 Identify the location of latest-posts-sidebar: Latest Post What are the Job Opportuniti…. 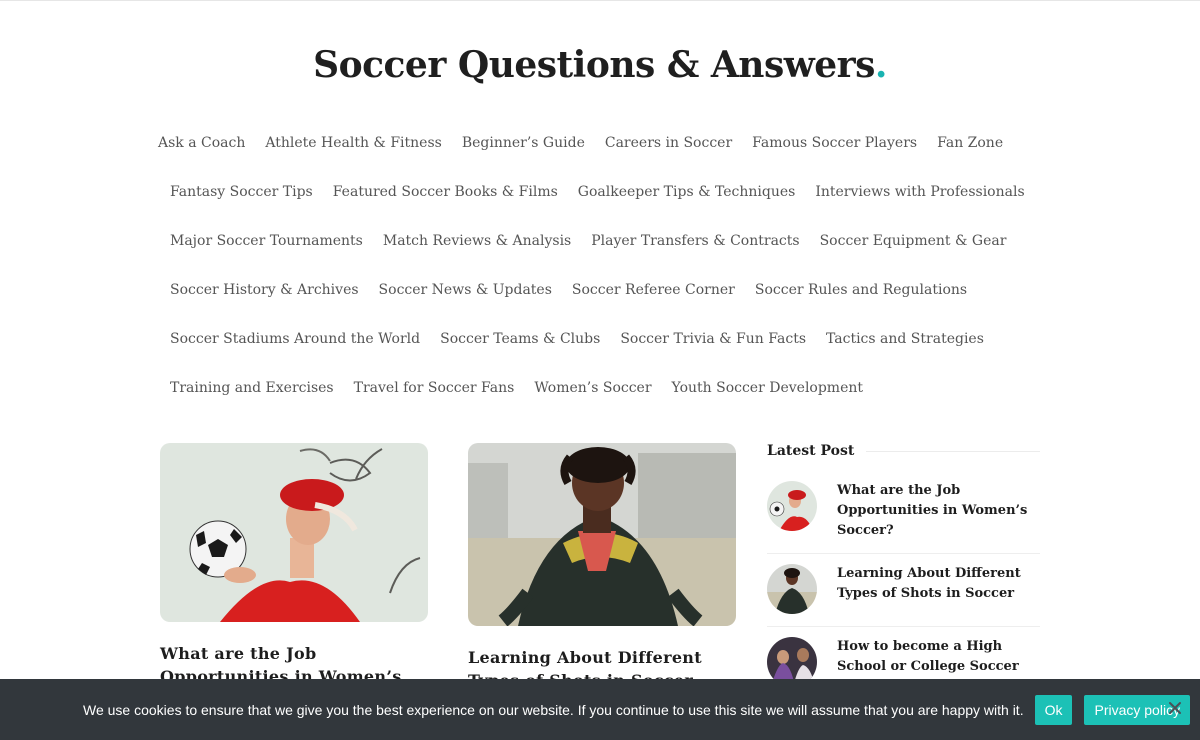
(903, 575).